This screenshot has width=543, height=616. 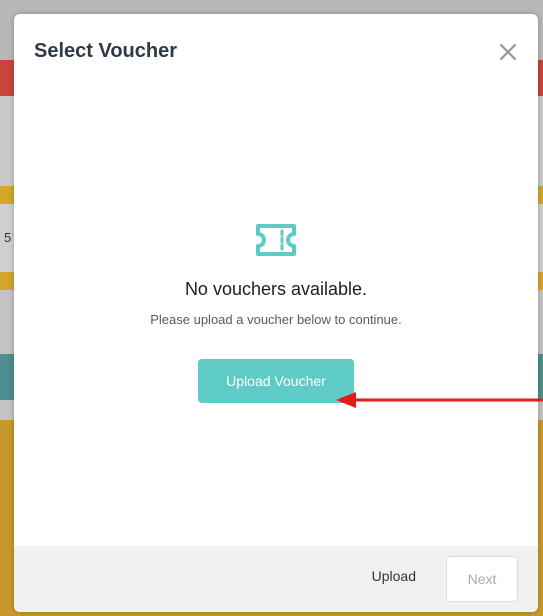 I want to click on close-icon, so click(x=508, y=52).